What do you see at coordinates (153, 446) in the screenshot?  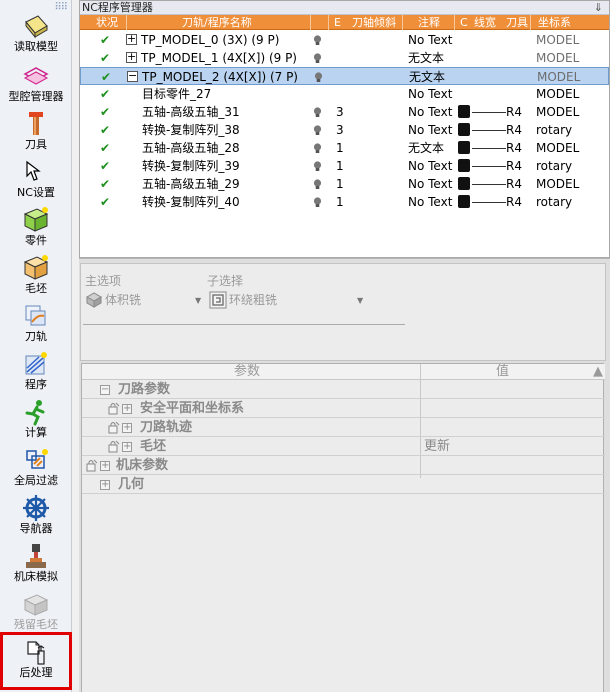 I see `param-name: 毛坯` at bounding box center [153, 446].